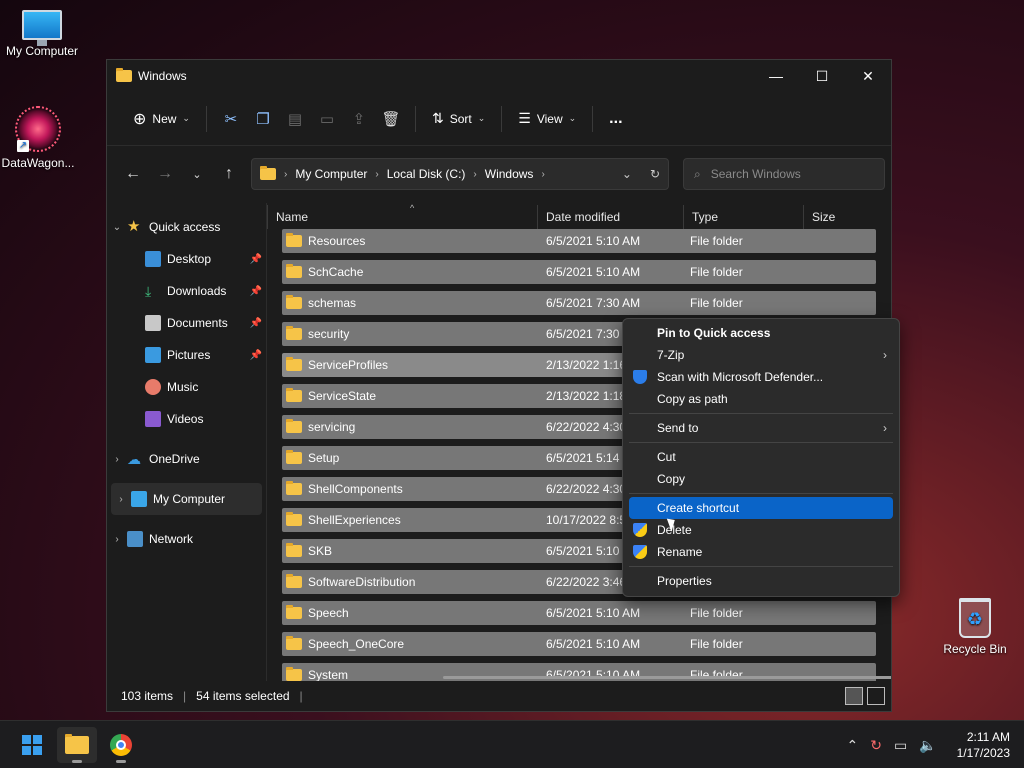 Image resolution: width=1024 pixels, height=768 pixels. What do you see at coordinates (413, 271) in the screenshot?
I see `file-name-cell: SchCache` at bounding box center [413, 271].